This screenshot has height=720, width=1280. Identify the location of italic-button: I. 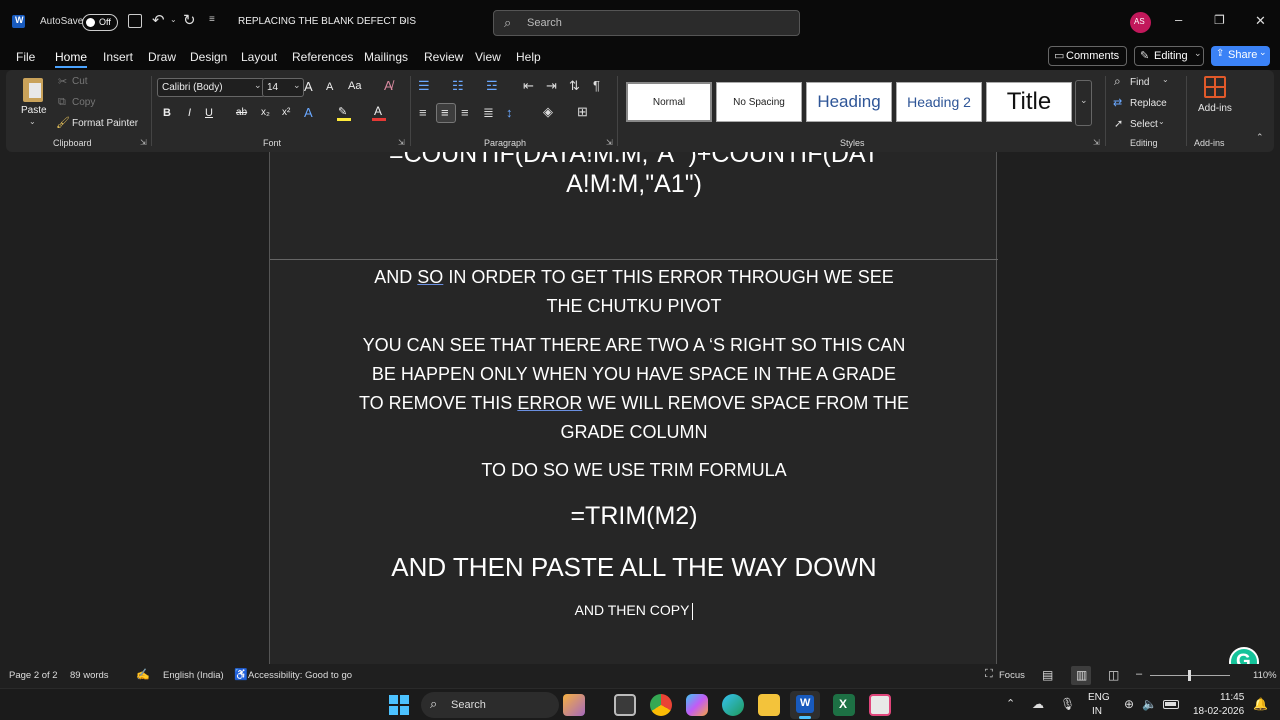
(189, 113).